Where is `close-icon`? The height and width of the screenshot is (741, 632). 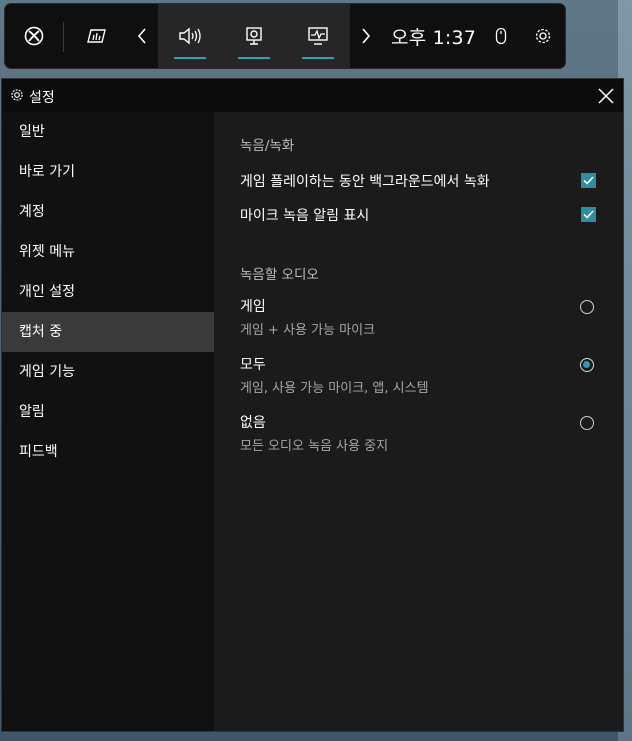
close-icon is located at coordinates (606, 96).